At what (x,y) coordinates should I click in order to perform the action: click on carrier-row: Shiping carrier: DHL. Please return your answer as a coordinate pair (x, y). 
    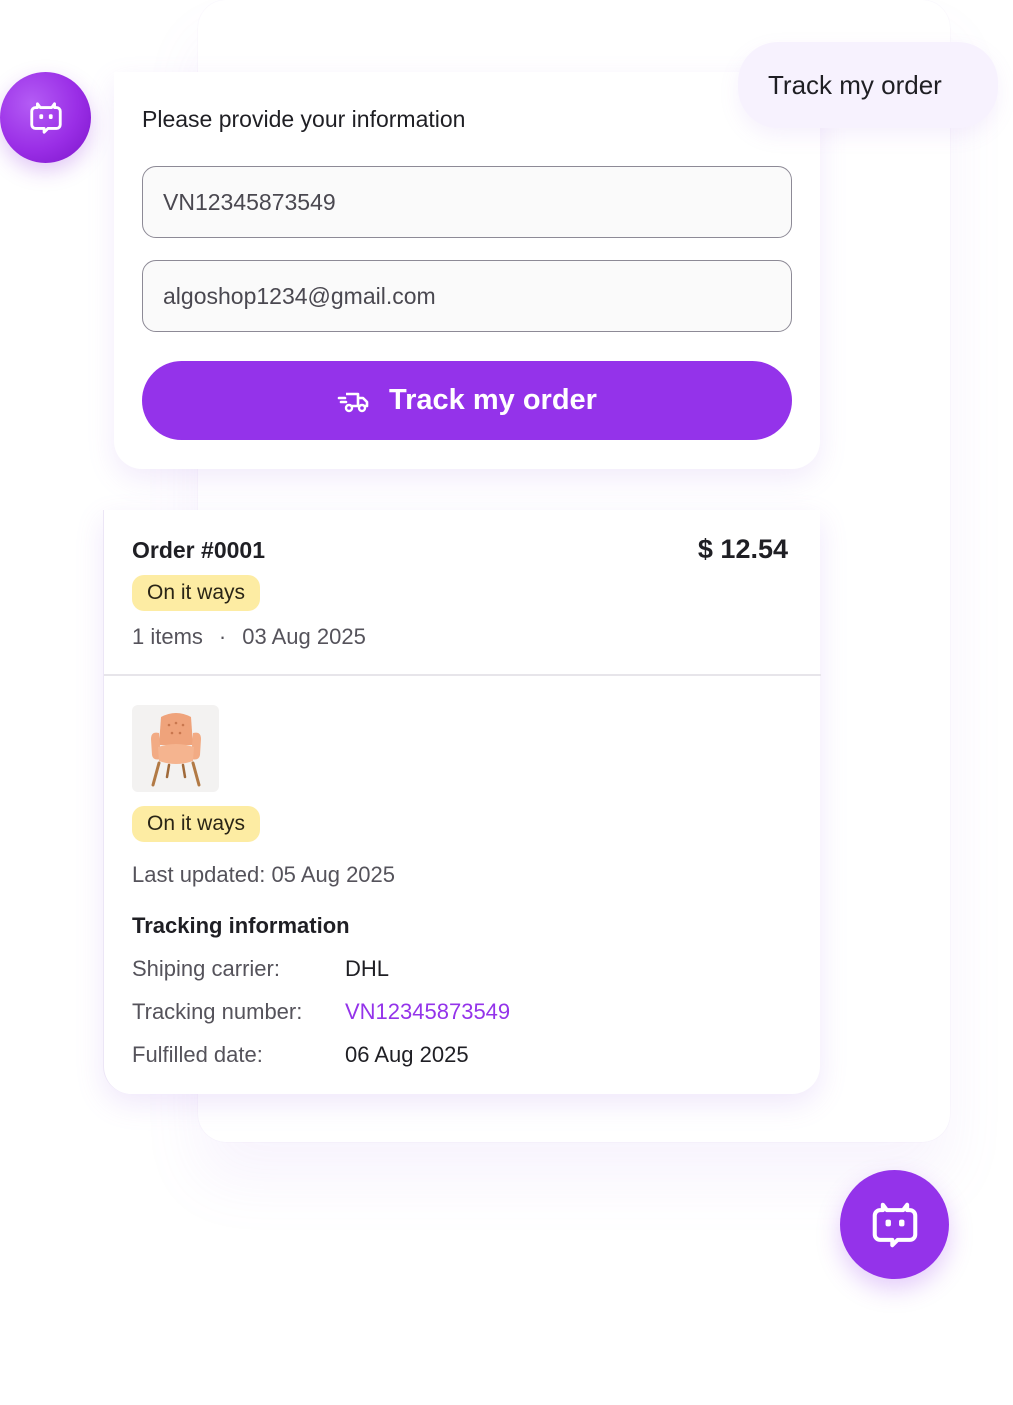
    Looking at the image, I should click on (260, 969).